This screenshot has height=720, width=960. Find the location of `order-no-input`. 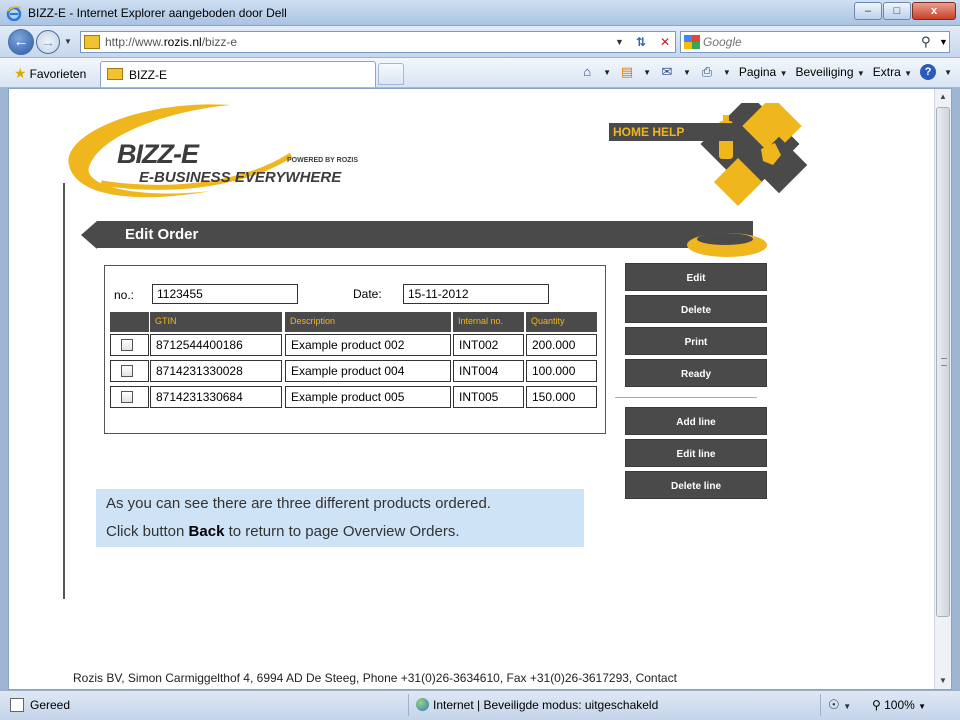

order-no-input is located at coordinates (225, 294).